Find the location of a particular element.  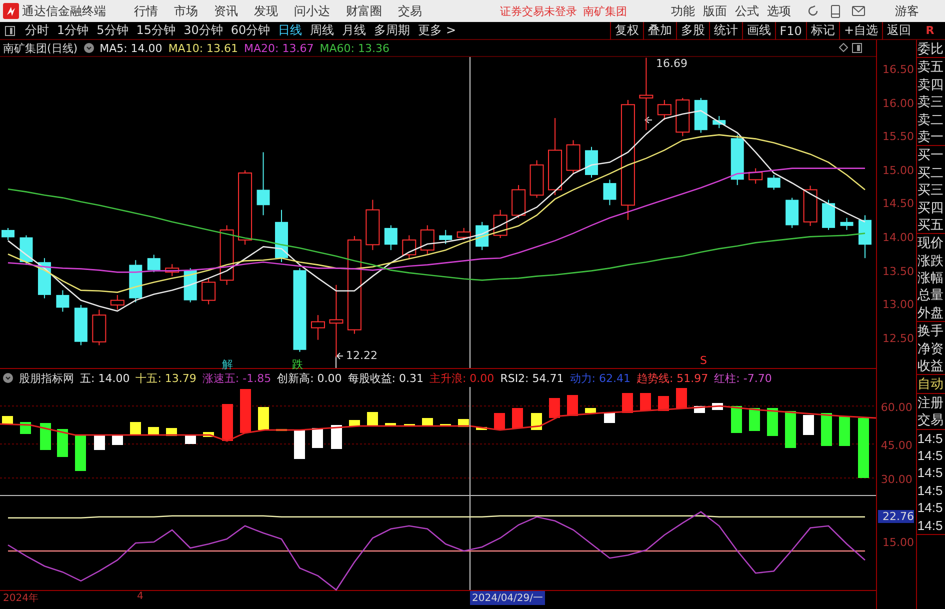

quote-label: 卖一 is located at coordinates (930, 137).